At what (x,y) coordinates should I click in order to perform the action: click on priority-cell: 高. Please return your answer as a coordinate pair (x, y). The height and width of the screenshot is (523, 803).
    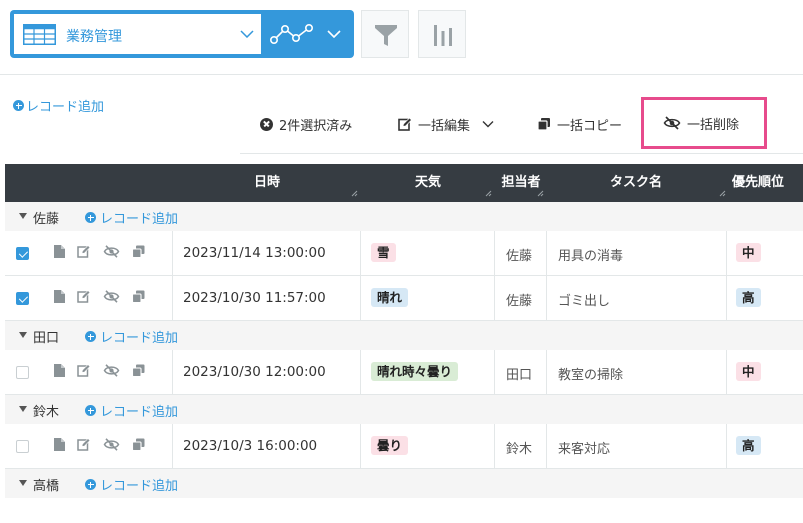
    Looking at the image, I should click on (765, 298).